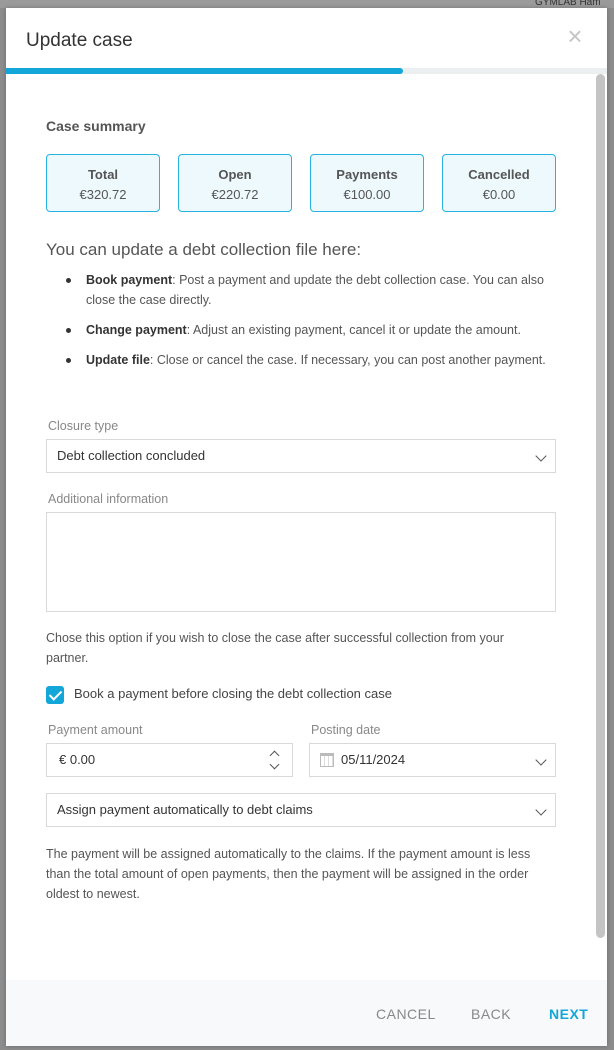  Describe the element at coordinates (131, 455) in the screenshot. I see `closure-type-value: Debt collection concluded` at that location.